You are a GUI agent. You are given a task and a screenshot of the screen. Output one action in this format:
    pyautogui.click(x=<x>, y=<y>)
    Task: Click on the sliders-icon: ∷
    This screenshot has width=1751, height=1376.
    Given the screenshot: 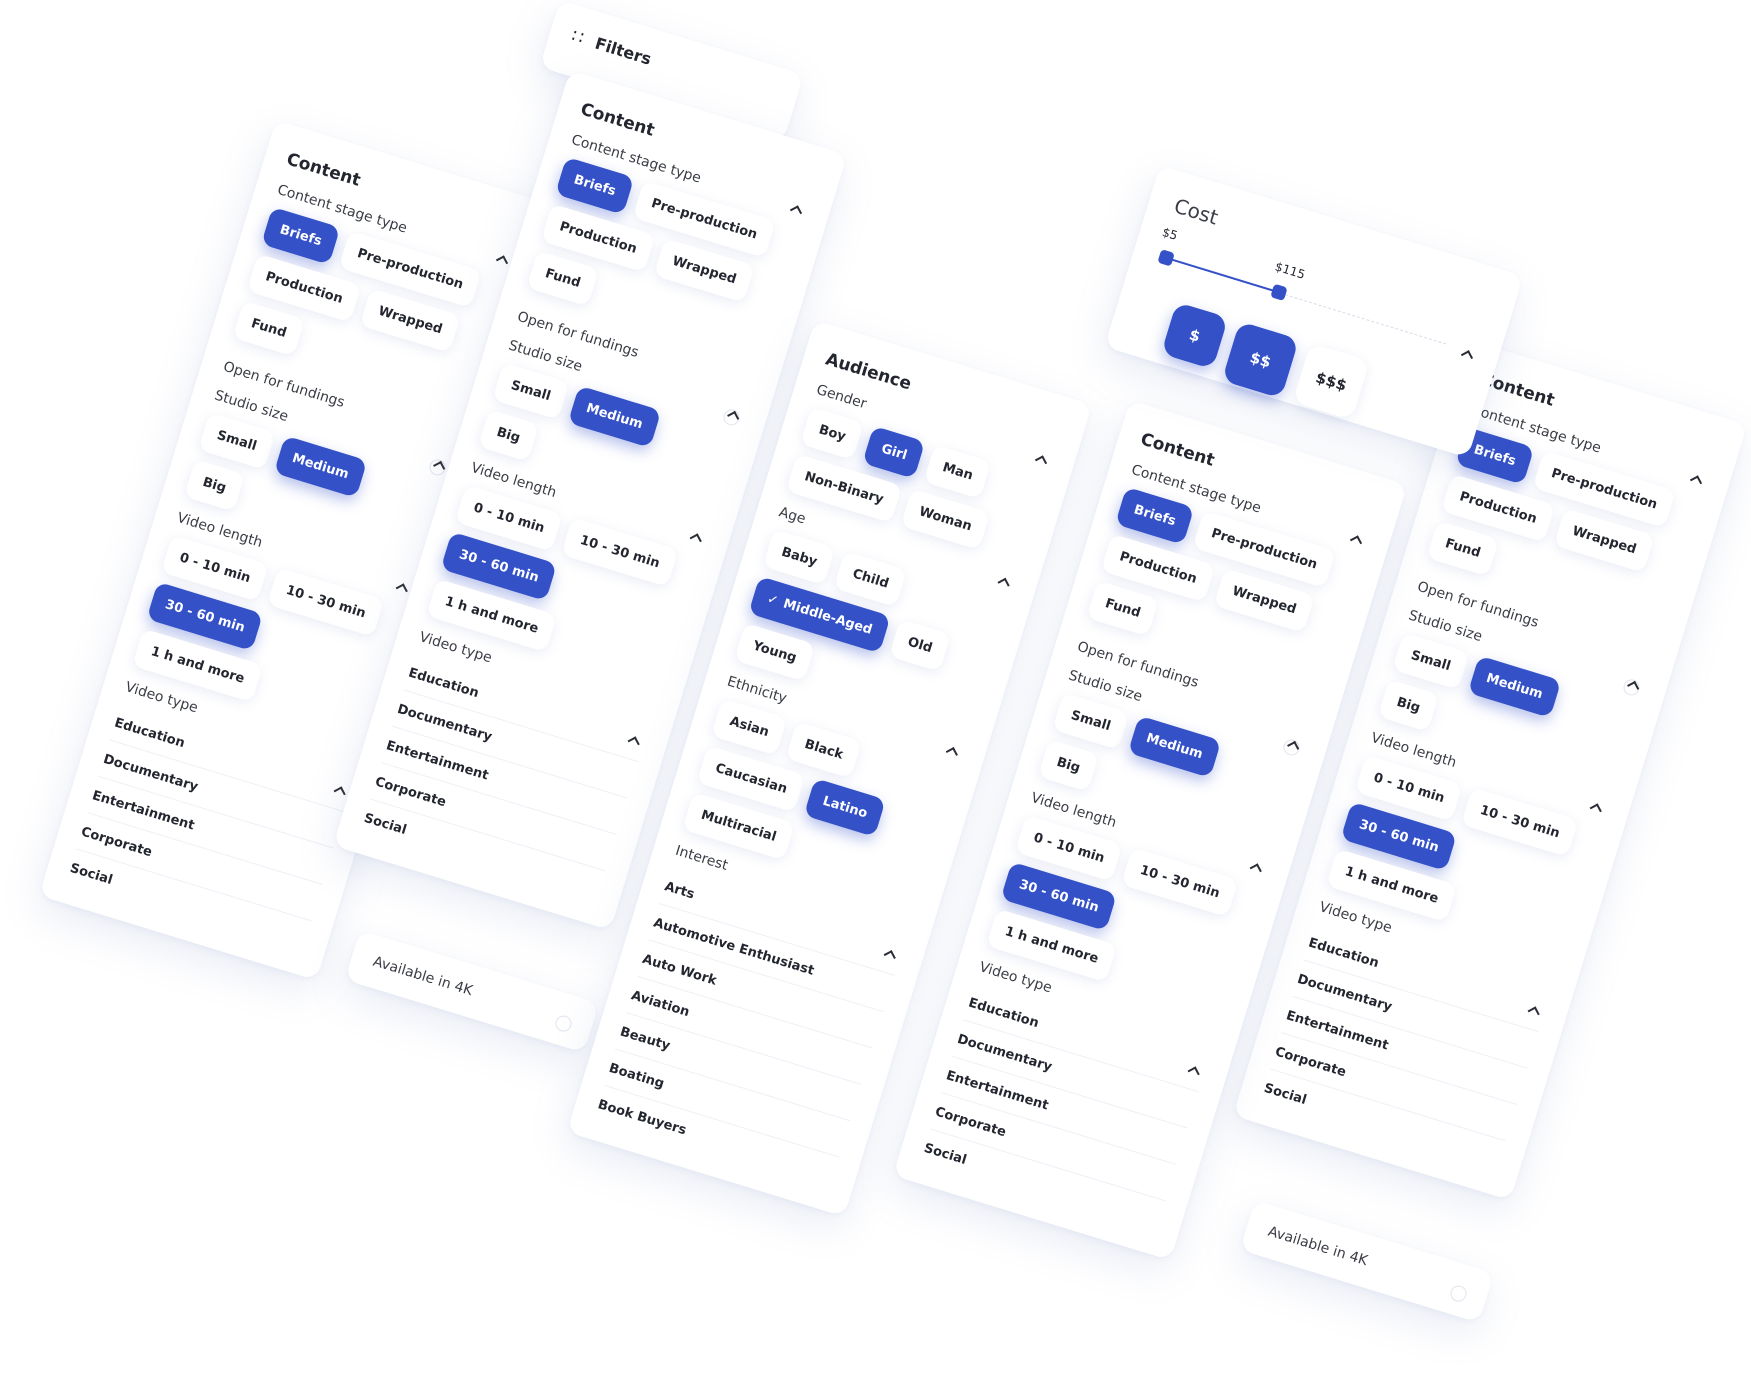 What is the action you would take?
    pyautogui.click(x=578, y=37)
    